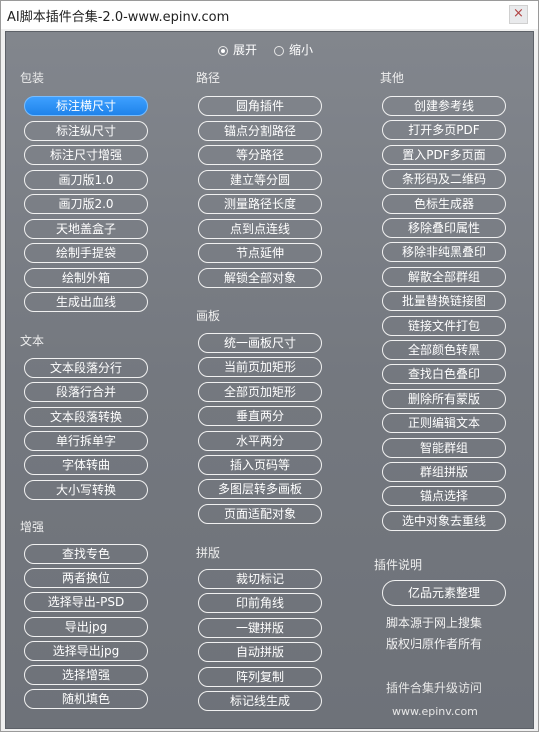  Describe the element at coordinates (444, 472) in the screenshot. I see `other-button-15: 群组拼版` at that location.